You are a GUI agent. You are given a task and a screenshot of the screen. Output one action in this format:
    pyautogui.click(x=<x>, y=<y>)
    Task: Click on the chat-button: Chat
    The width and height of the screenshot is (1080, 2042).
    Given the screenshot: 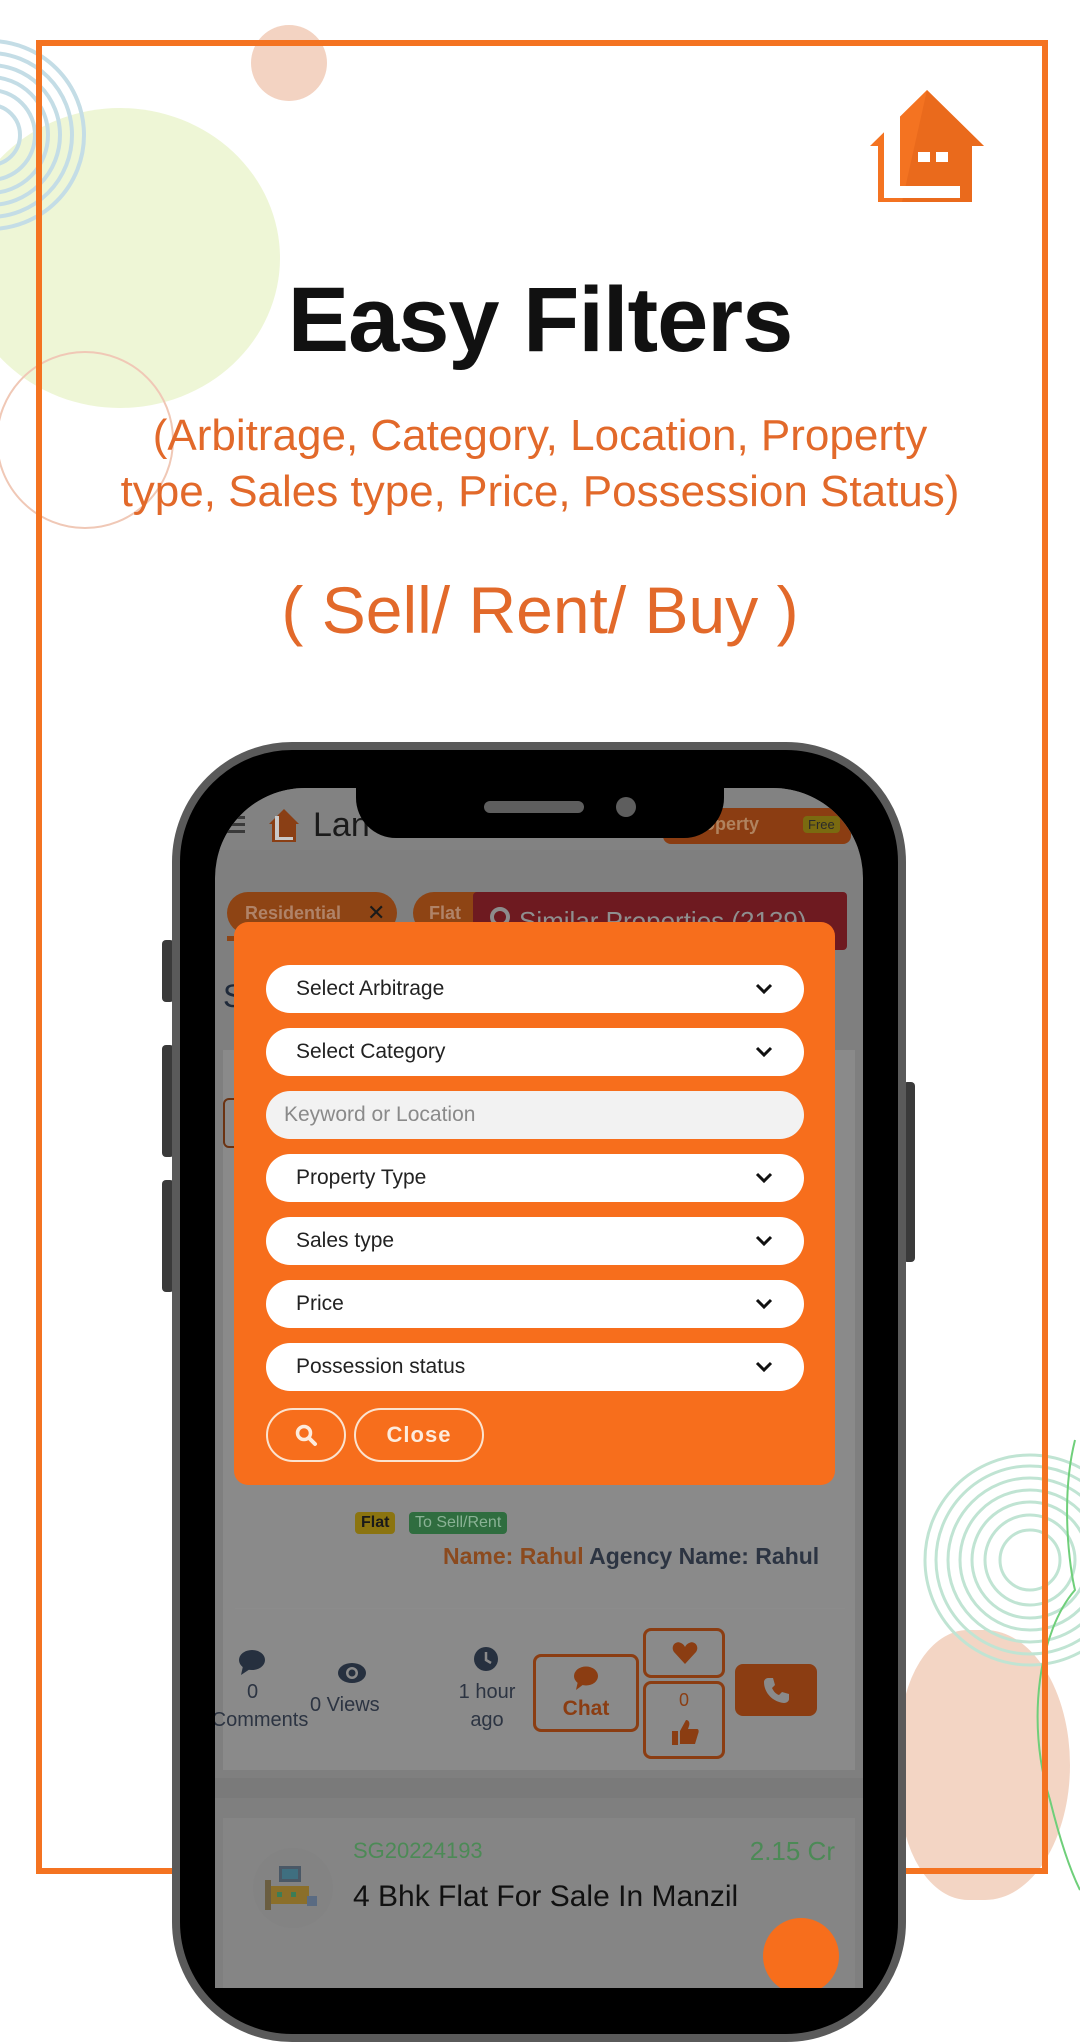 What is the action you would take?
    pyautogui.click(x=586, y=1693)
    